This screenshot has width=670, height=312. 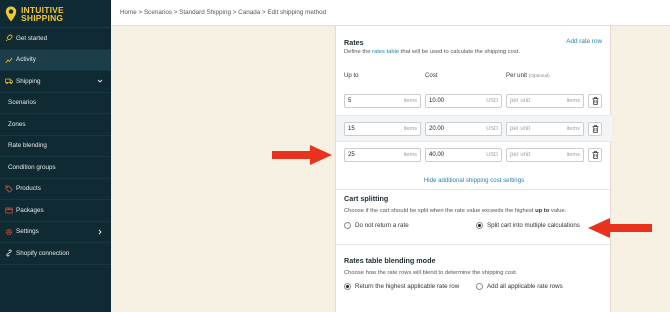 I want to click on cost-input: 40.00 USD, so click(x=463, y=155).